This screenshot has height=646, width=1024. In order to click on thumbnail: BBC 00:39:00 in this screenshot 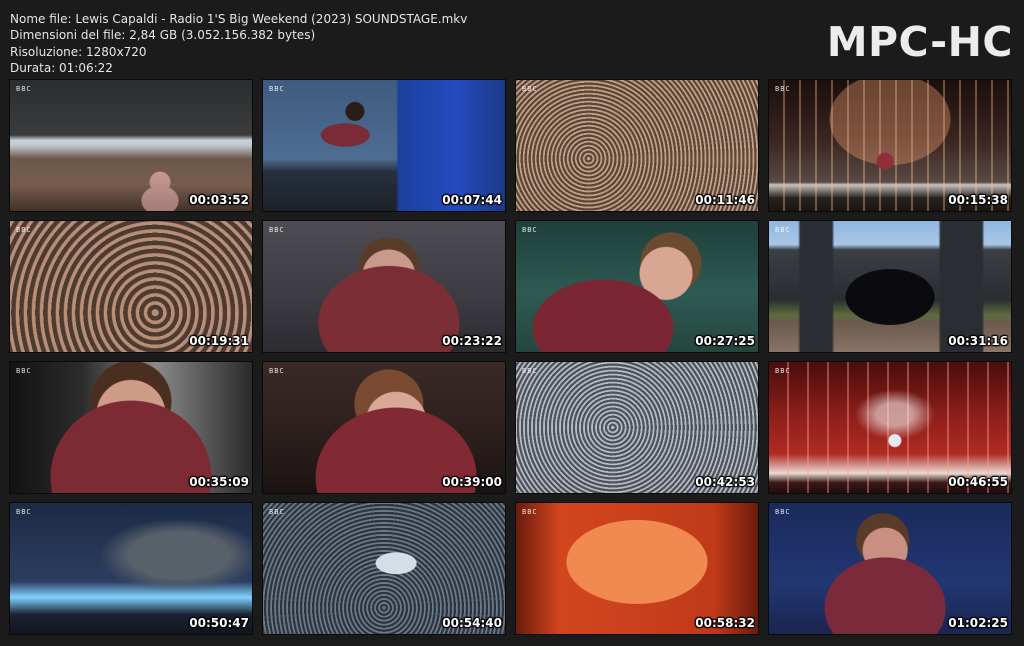, I will do `click(384, 427)`.